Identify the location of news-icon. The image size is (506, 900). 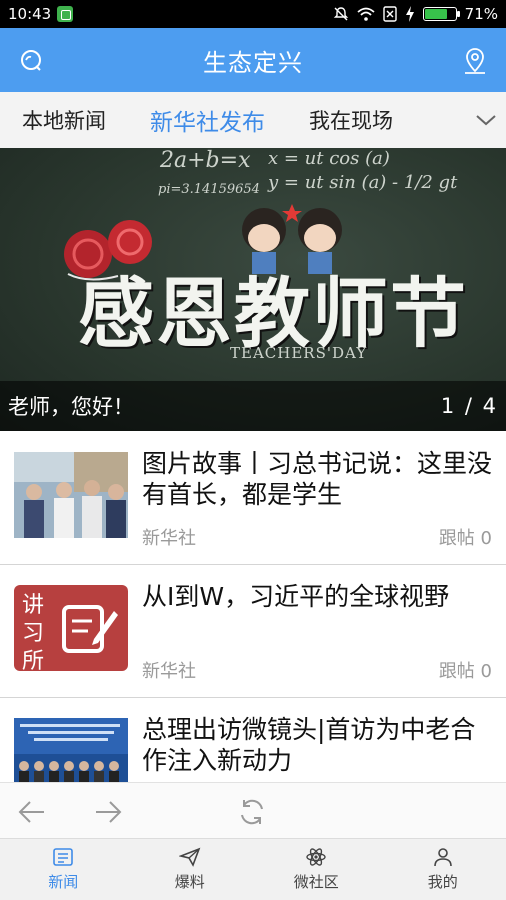
(63, 857).